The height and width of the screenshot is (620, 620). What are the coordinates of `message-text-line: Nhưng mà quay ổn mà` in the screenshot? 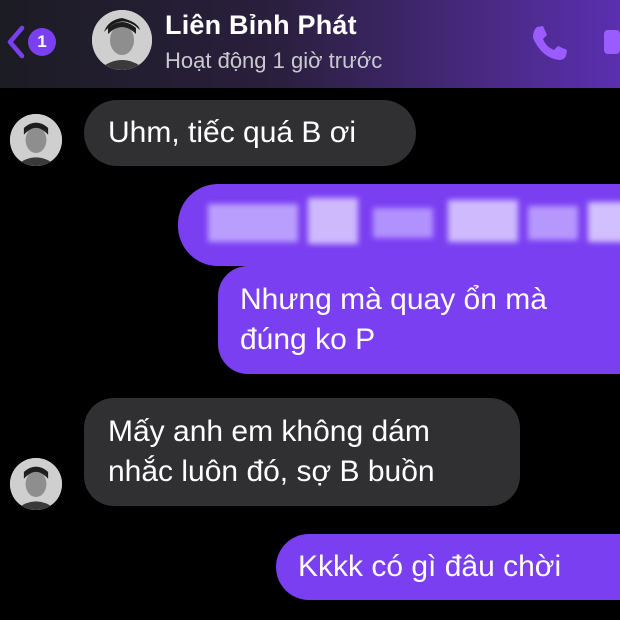 It's located at (393, 299).